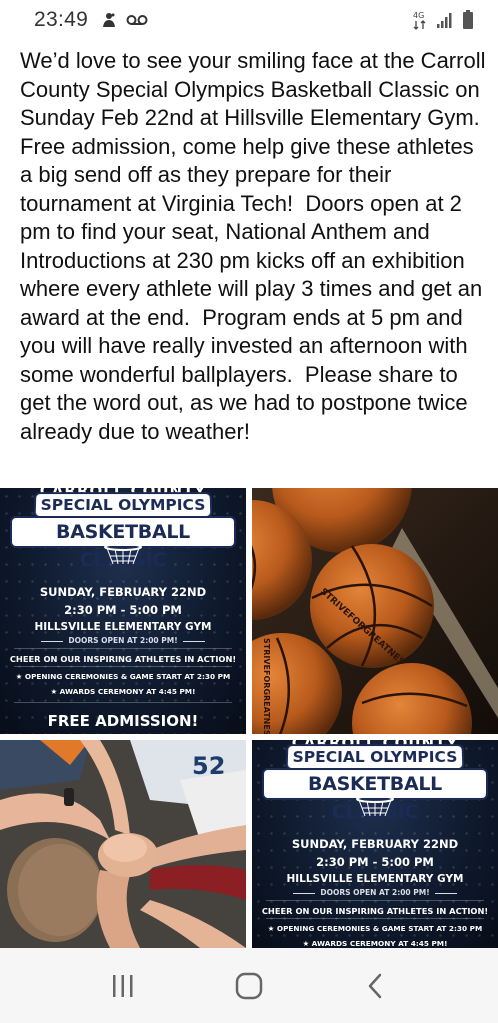 Image resolution: width=498 pixels, height=1023 pixels. What do you see at coordinates (123, 721) in the screenshot?
I see `flyer-free-admission: FREE ADMISSION!` at bounding box center [123, 721].